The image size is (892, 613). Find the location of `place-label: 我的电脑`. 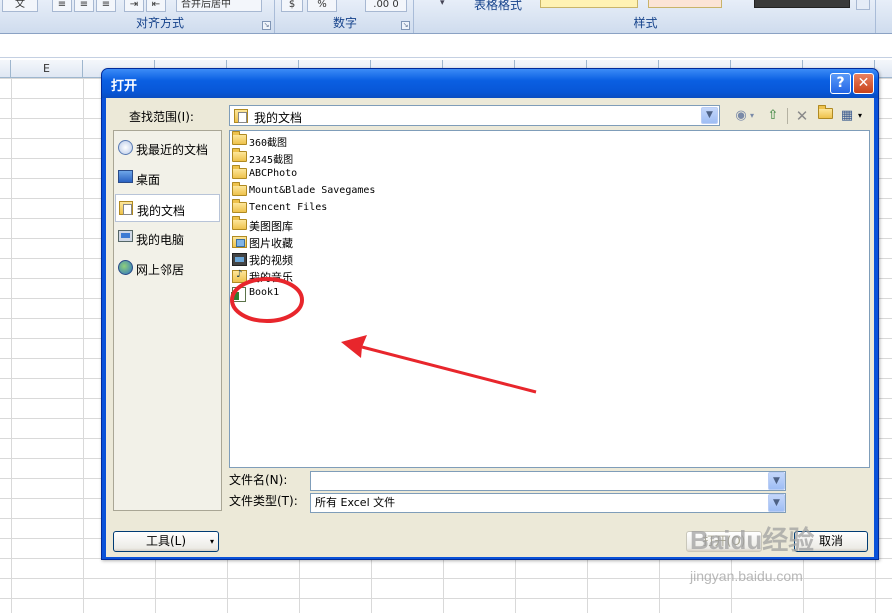

place-label: 我的电脑 is located at coordinates (160, 240).